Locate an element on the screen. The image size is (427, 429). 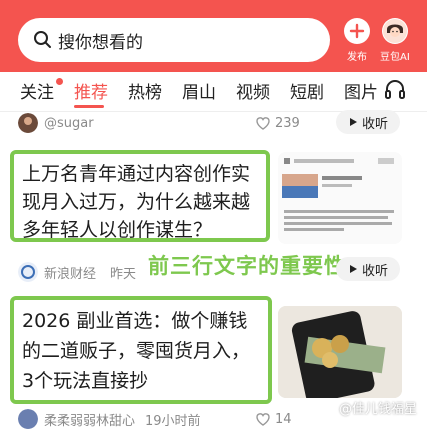
tab-meishan: 眉山 is located at coordinates (199, 90).